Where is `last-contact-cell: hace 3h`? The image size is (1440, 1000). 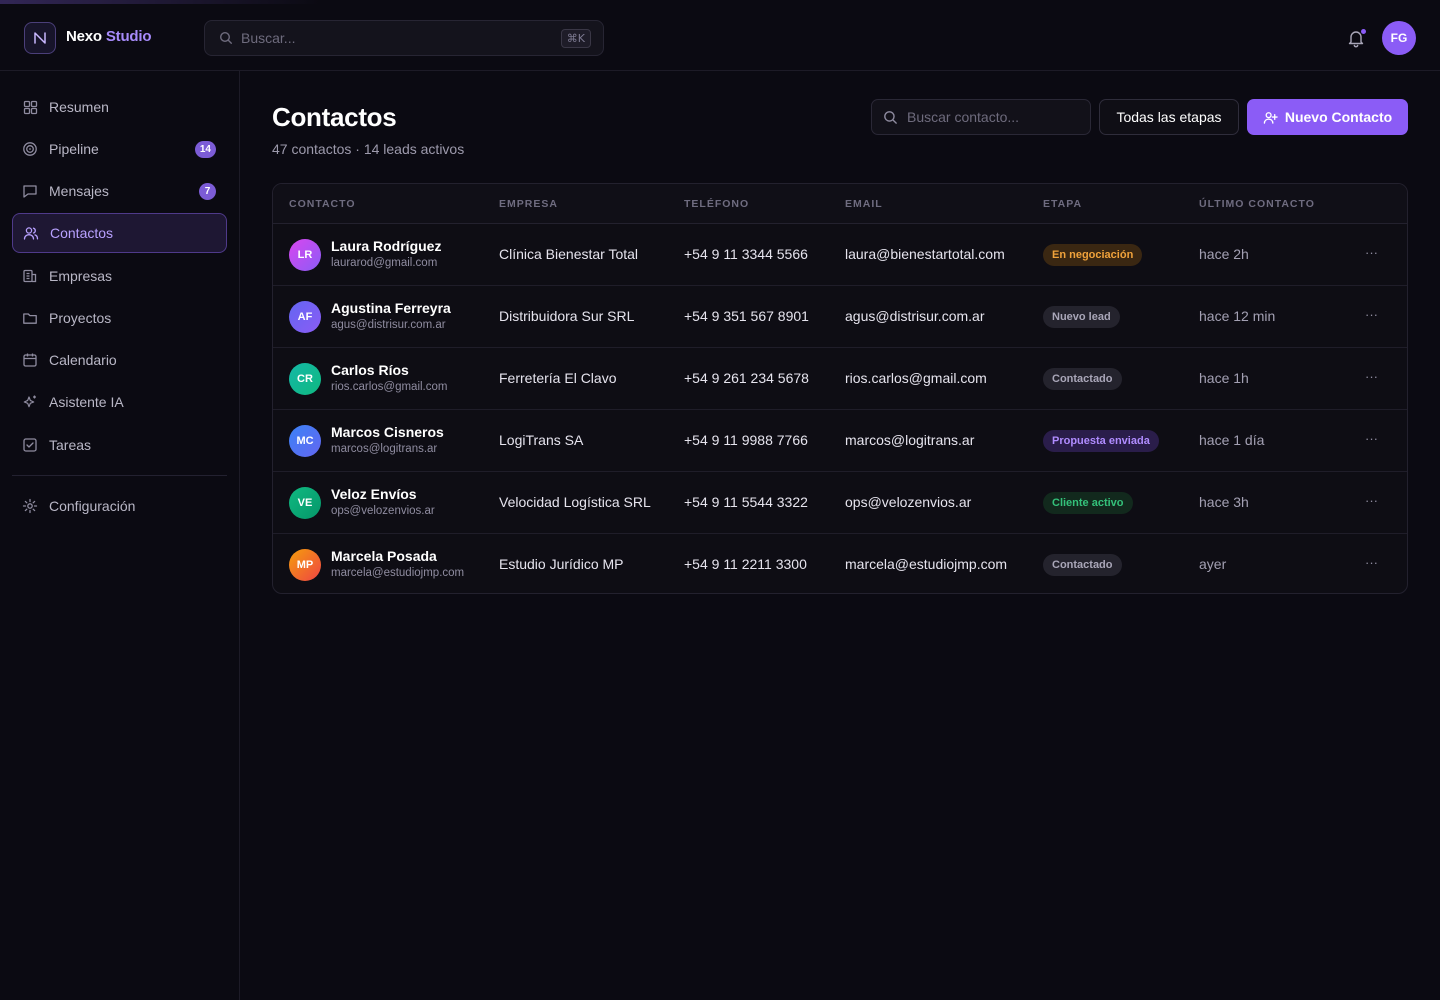 last-contact-cell: hace 3h is located at coordinates (1224, 502).